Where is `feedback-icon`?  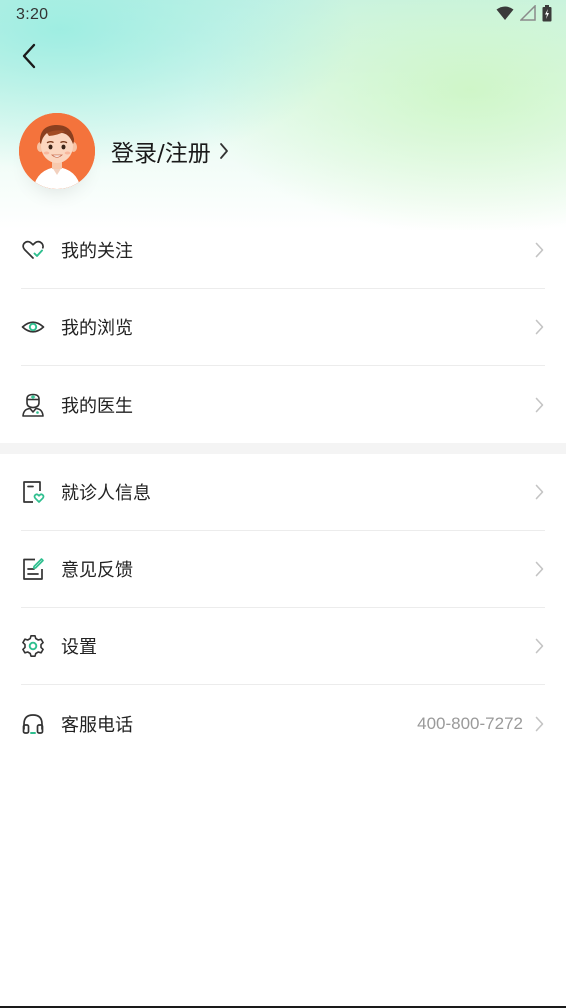
feedback-icon is located at coordinates (33, 569).